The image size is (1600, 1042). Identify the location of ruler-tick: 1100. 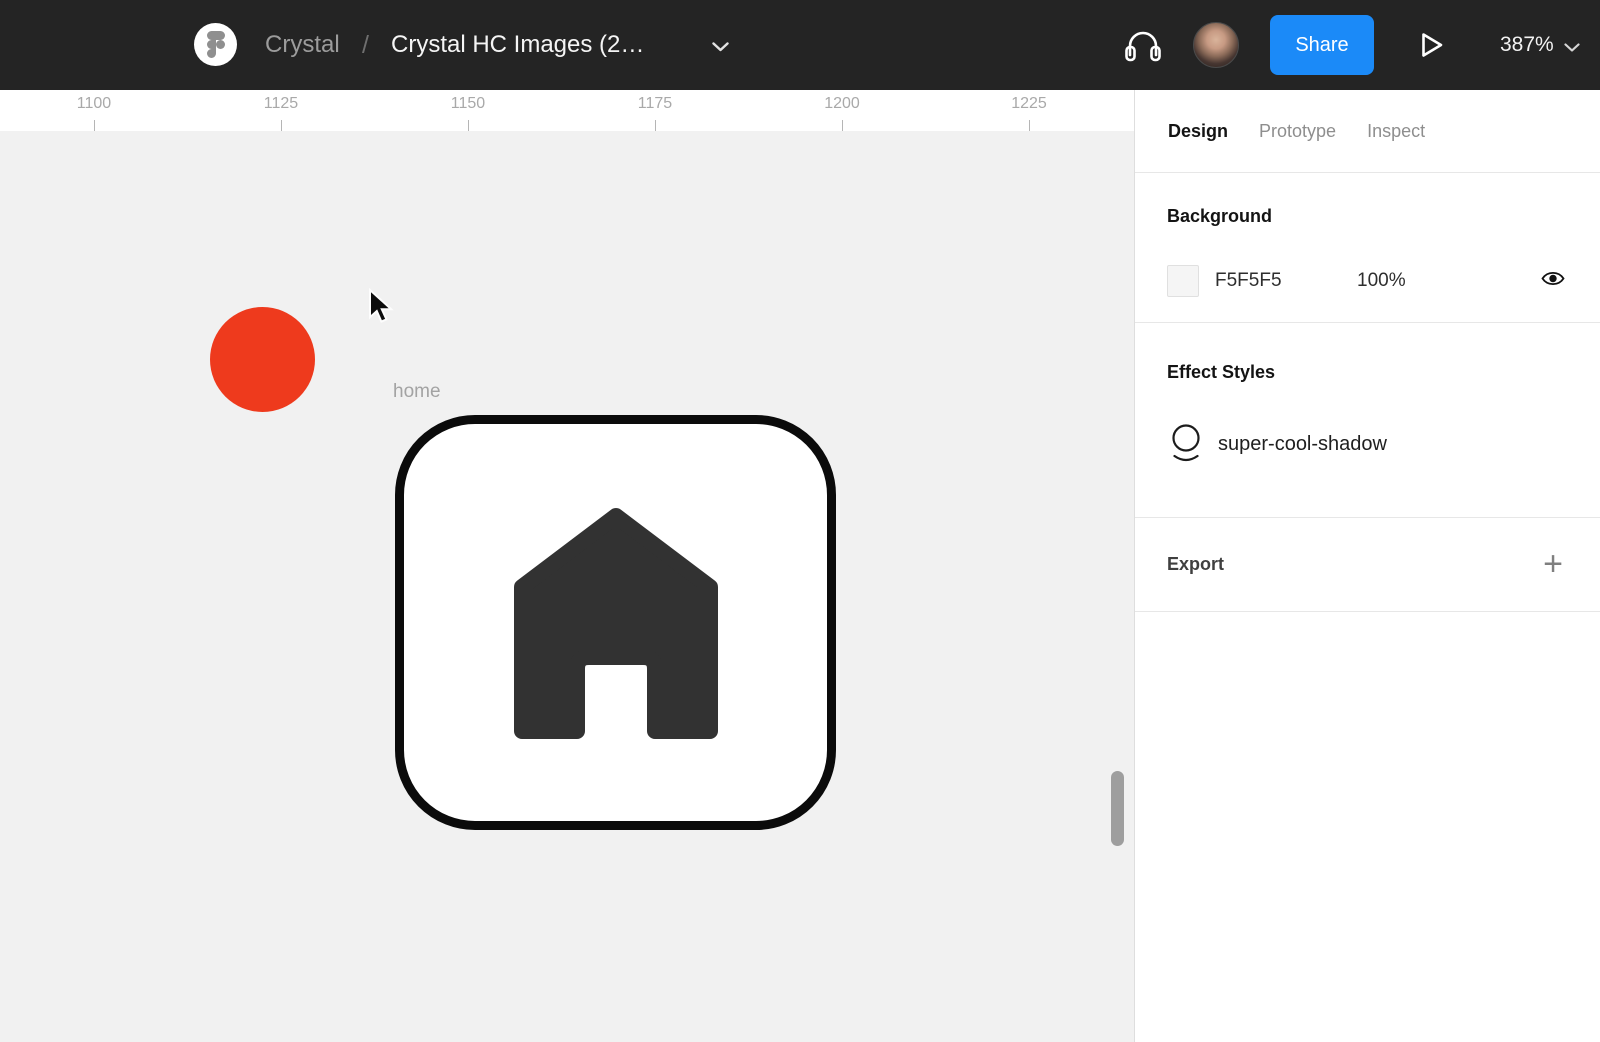
(94, 110).